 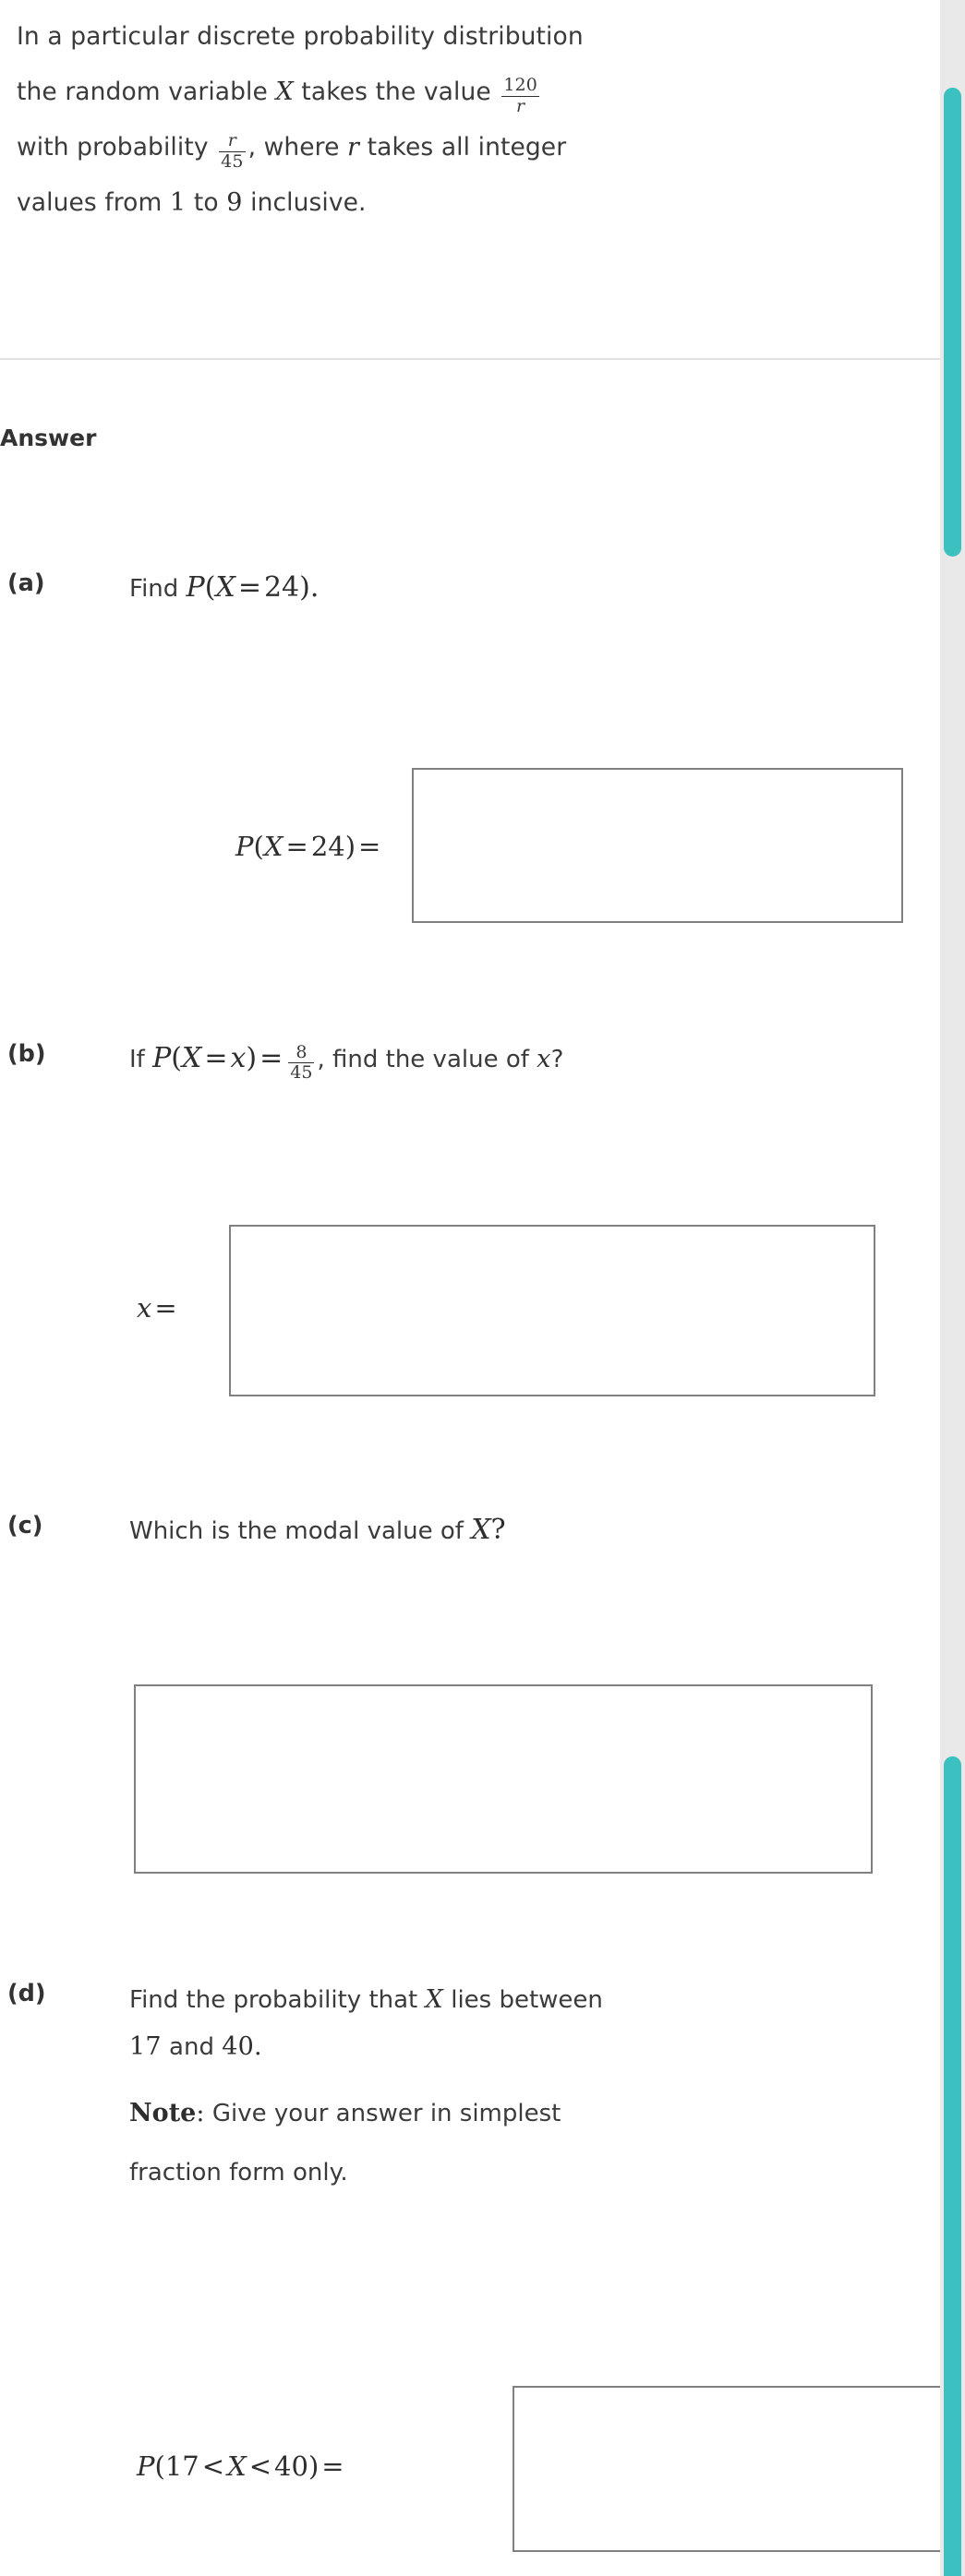 I want to click on stem-parameter-r: r, so click(x=354, y=147).